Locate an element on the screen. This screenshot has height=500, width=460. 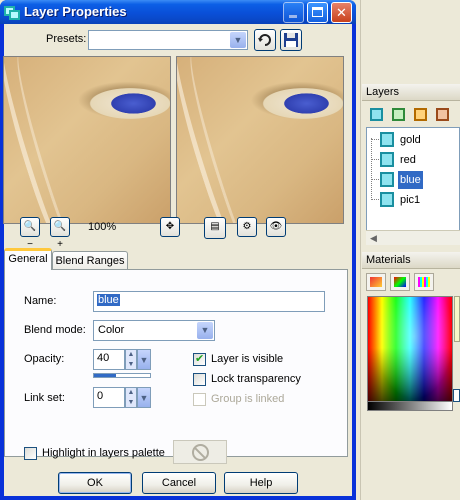
no-icon is located at coordinates (200, 452).